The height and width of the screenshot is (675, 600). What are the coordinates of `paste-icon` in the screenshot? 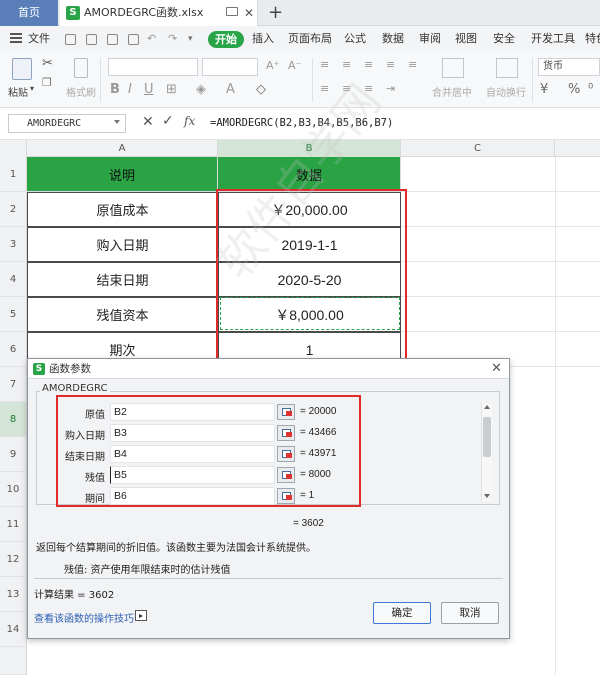 It's located at (22, 69).